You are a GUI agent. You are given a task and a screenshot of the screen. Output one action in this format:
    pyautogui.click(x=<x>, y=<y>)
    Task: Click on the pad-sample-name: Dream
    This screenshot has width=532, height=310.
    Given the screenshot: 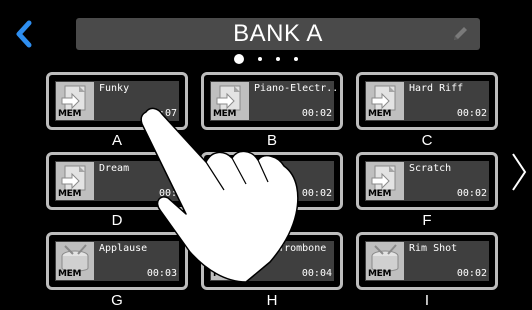 What is the action you would take?
    pyautogui.click(x=114, y=168)
    